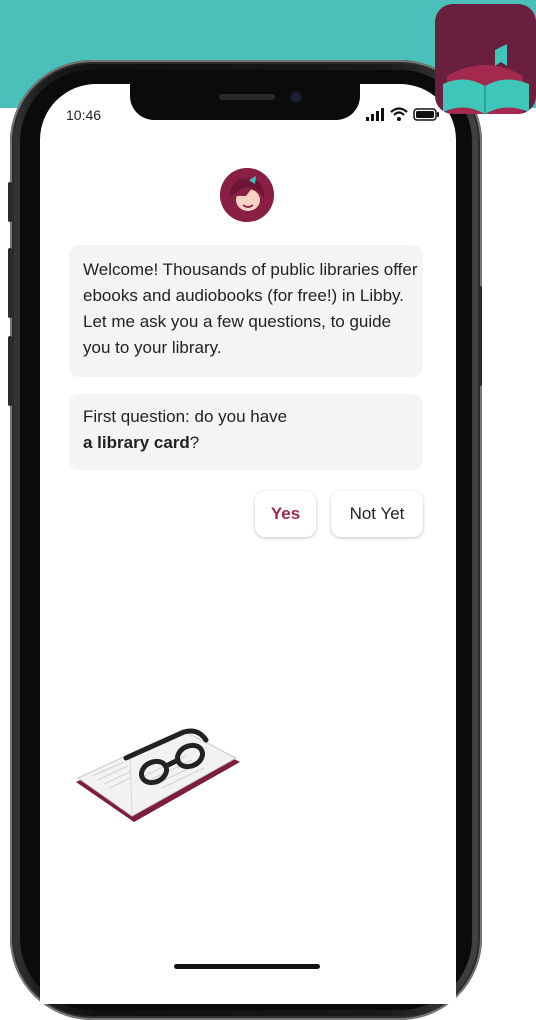 The height and width of the screenshot is (1020, 536). What do you see at coordinates (10, 283) in the screenshot?
I see `side-button-volume-up` at bounding box center [10, 283].